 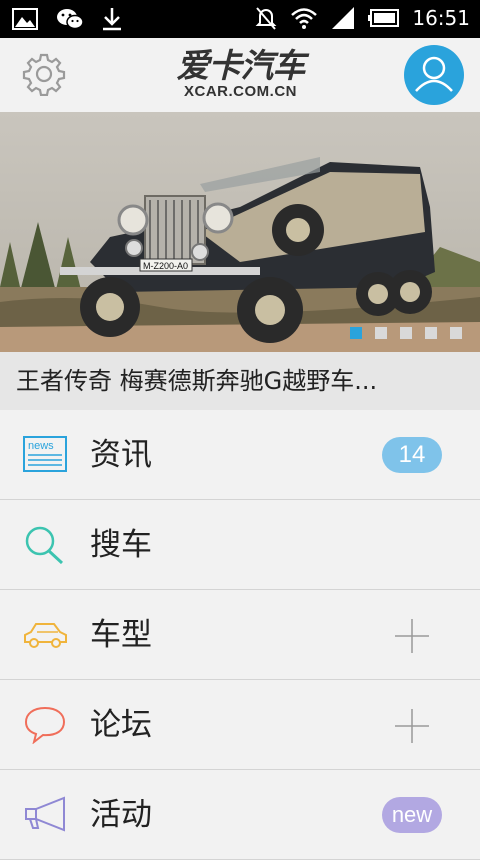 What do you see at coordinates (240, 19) in the screenshot?
I see `status-bar: 16:51` at bounding box center [240, 19].